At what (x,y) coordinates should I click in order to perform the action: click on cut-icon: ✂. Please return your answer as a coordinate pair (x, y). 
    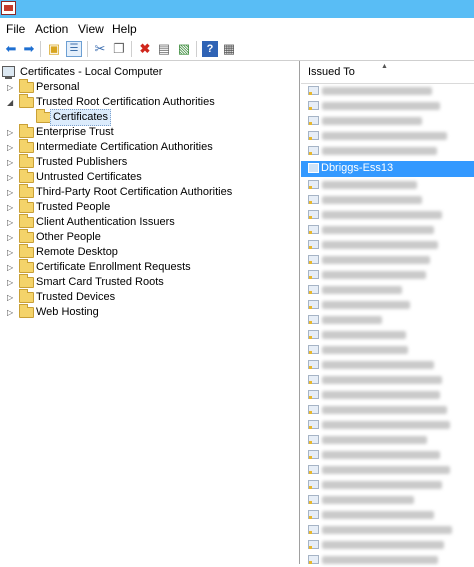
    Looking at the image, I should click on (100, 49).